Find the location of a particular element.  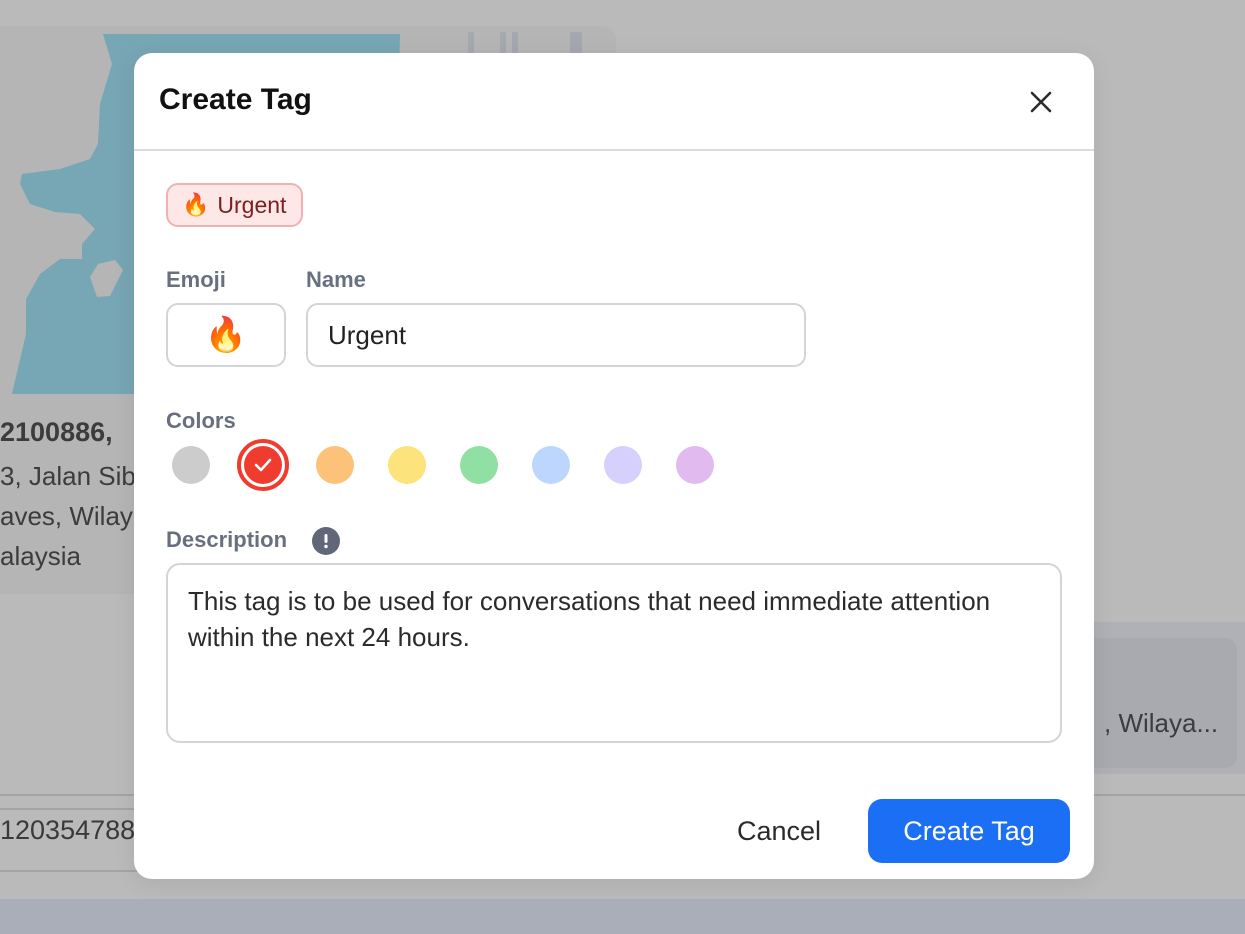

exclamation-glyph is located at coordinates (326, 541).